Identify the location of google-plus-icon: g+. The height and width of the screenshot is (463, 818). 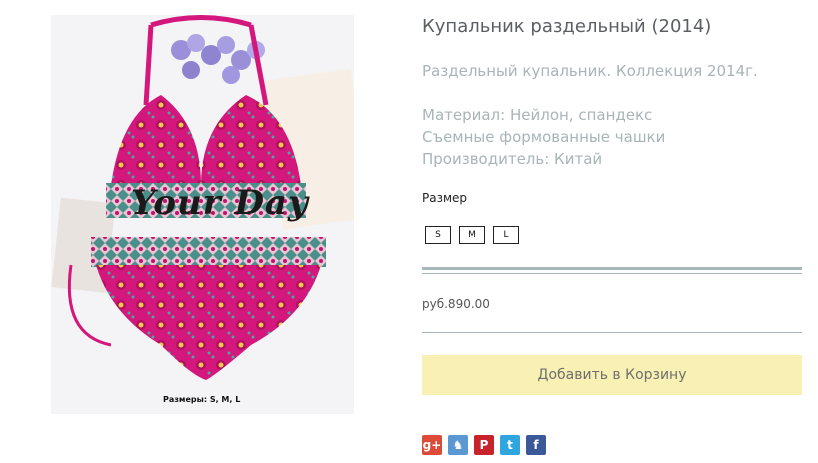
(432, 445).